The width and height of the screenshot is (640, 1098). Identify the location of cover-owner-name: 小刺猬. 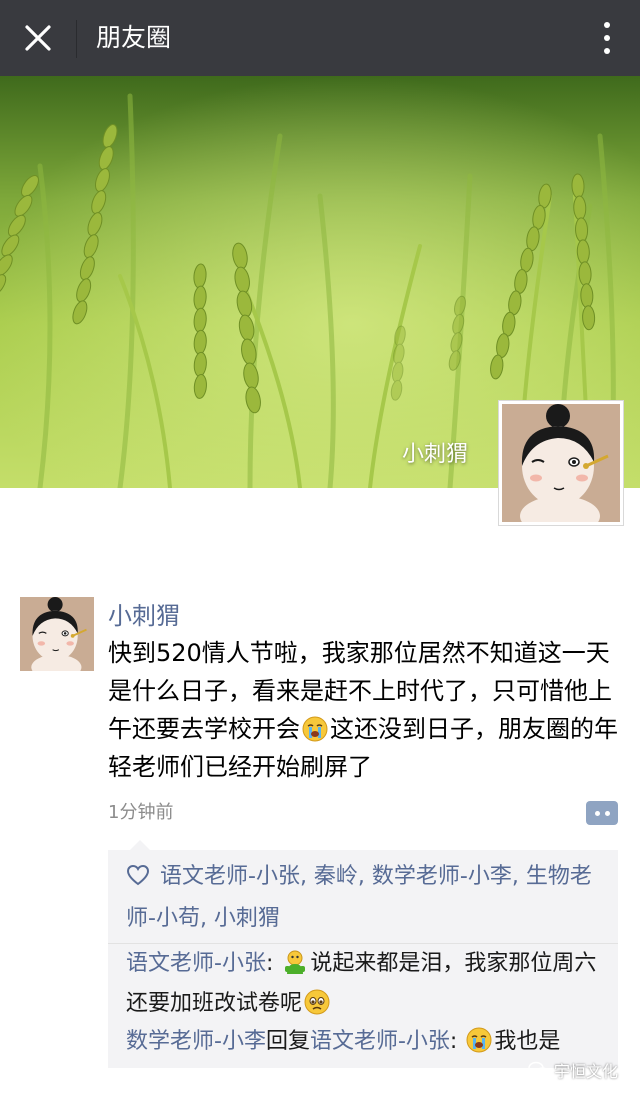
(434, 454).